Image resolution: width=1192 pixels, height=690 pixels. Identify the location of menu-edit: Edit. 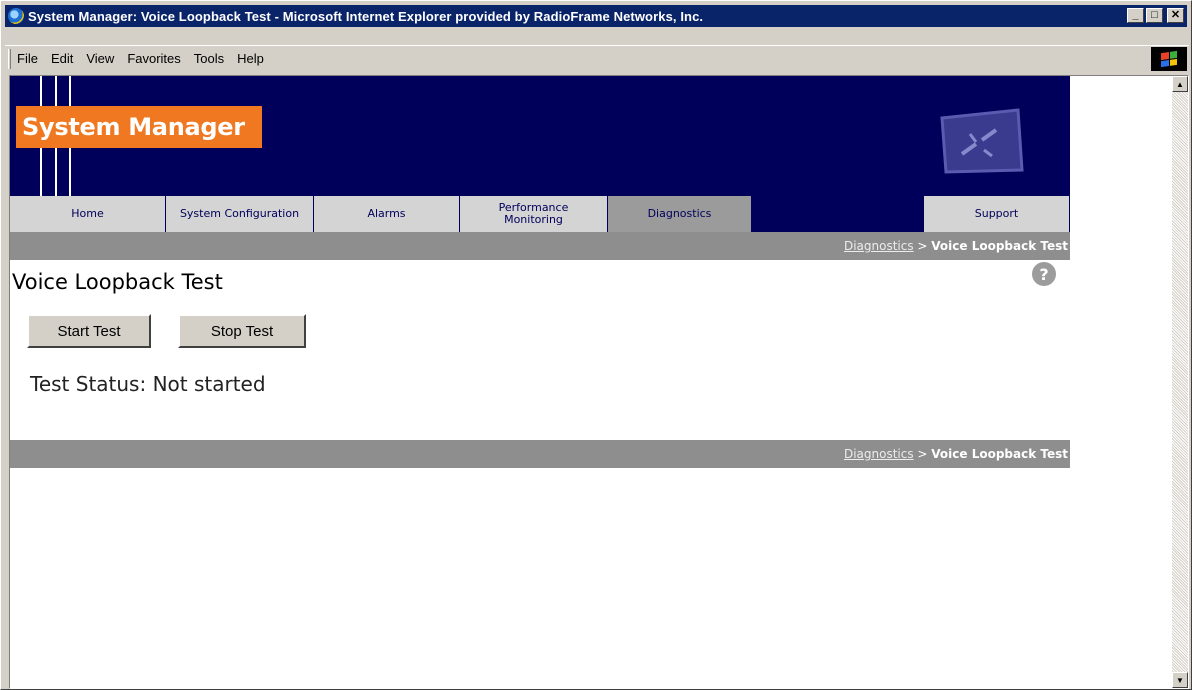
(62, 58).